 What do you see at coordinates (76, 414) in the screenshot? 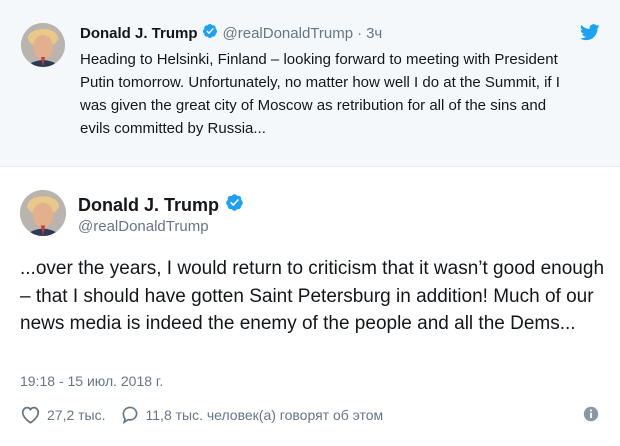
I see `like-count: 27,2 тыс.` at bounding box center [76, 414].